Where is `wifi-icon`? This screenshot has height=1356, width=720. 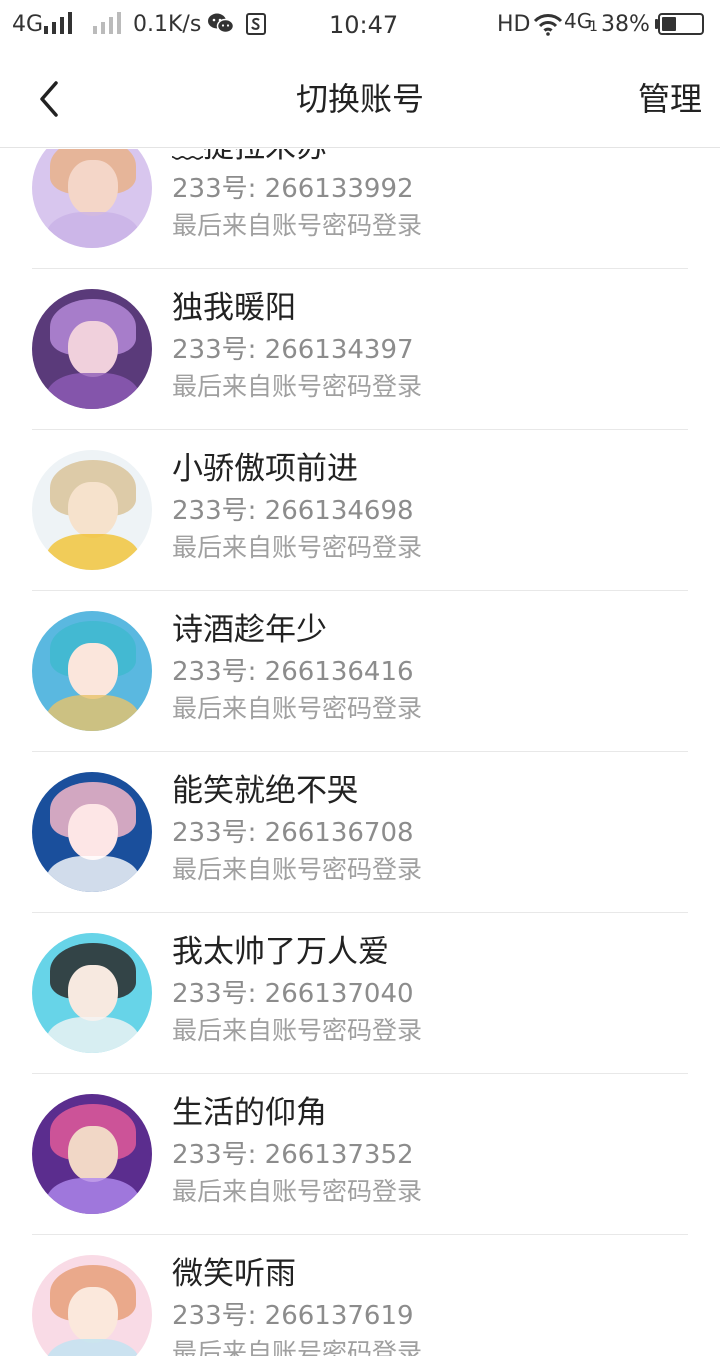
wifi-icon is located at coordinates (548, 24).